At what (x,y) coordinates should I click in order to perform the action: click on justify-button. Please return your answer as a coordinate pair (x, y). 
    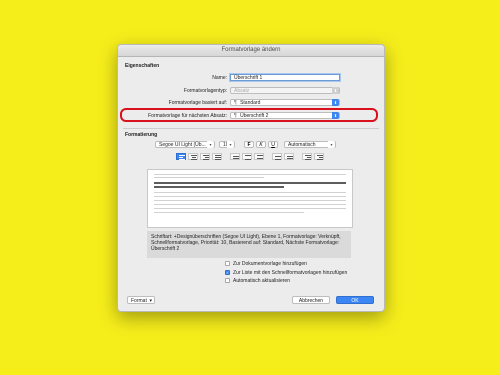
    Looking at the image, I should click on (217, 156).